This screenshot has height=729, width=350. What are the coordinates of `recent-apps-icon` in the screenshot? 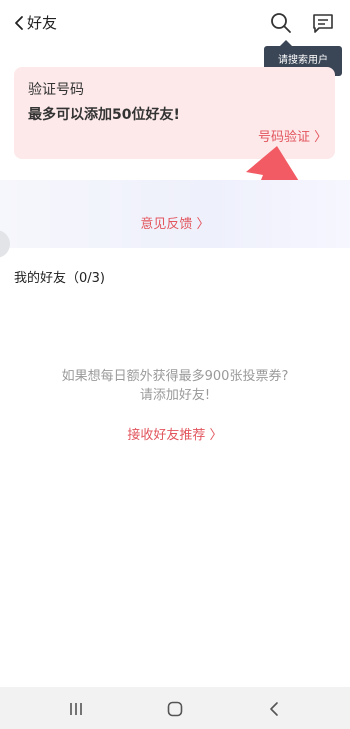 It's located at (76, 709).